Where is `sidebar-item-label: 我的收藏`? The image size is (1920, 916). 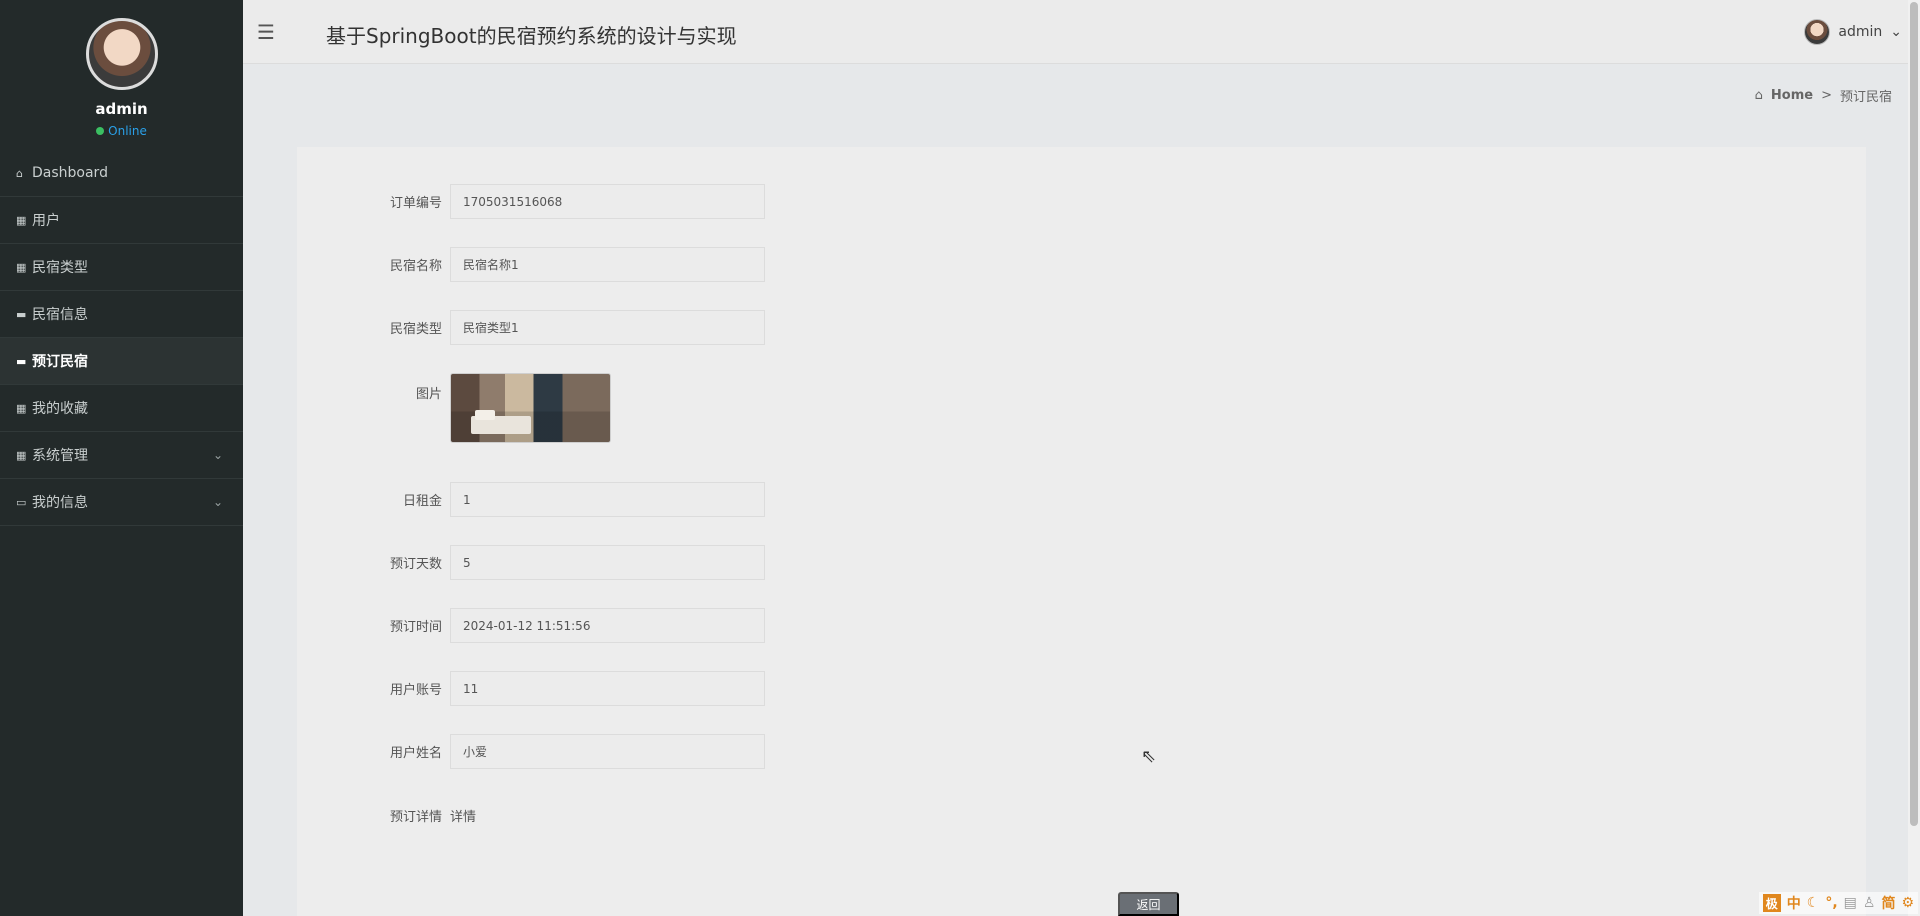
sidebar-item-label: 我的收藏 is located at coordinates (60, 409).